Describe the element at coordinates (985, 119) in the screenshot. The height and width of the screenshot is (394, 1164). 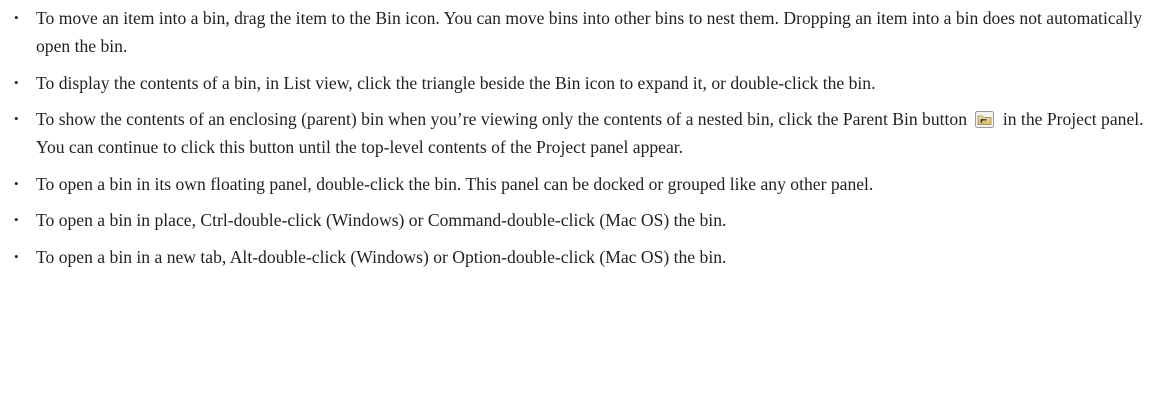
I see `parent-bin-icon` at that location.